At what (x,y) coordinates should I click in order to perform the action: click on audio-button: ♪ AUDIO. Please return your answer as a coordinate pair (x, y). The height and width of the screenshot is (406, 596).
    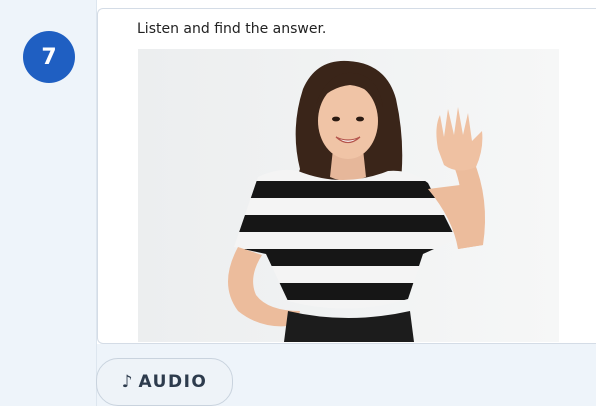
    Looking at the image, I should click on (164, 382).